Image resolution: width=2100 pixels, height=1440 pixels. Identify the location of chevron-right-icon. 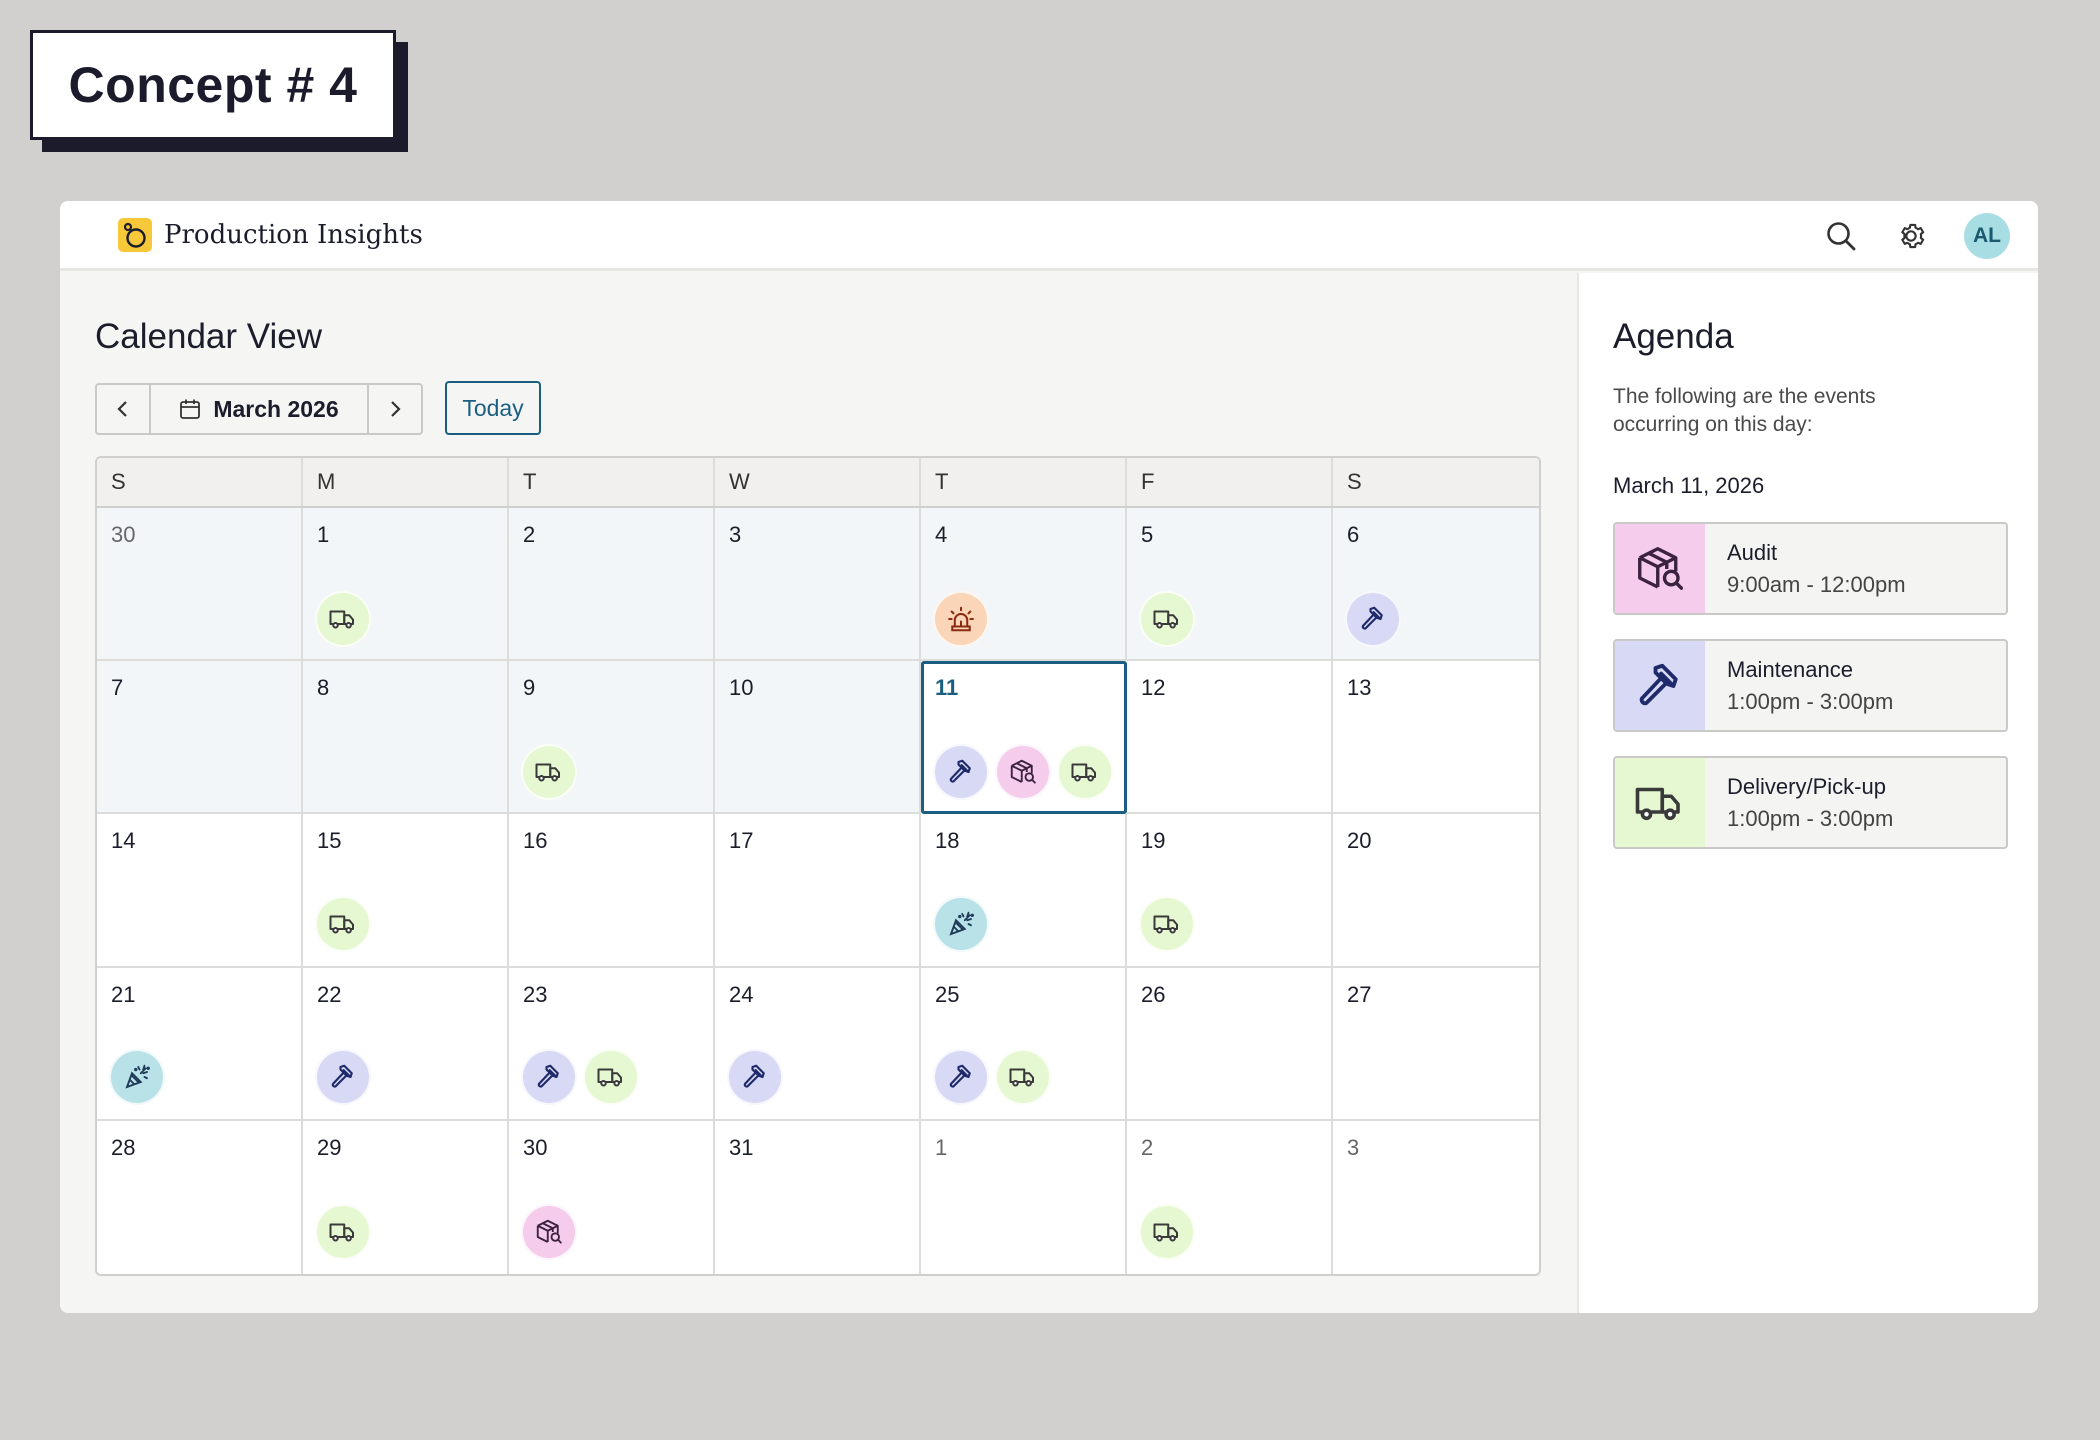
(396, 409).